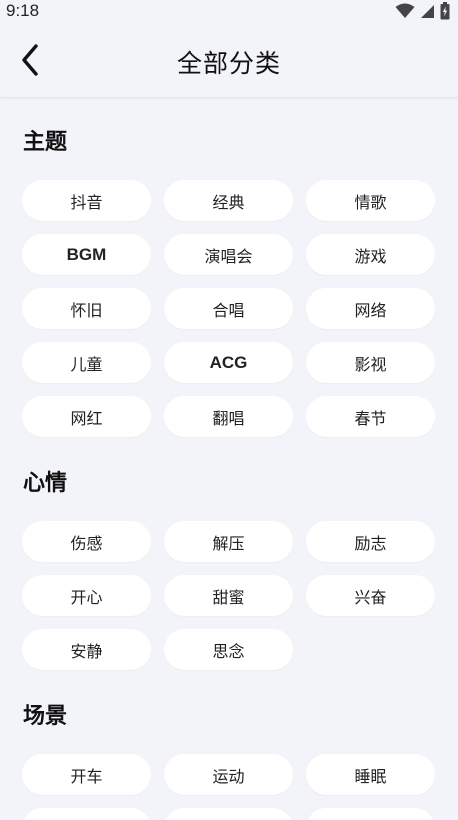 The height and width of the screenshot is (820, 458). What do you see at coordinates (228, 541) in the screenshot?
I see `tag-button: 解压` at bounding box center [228, 541].